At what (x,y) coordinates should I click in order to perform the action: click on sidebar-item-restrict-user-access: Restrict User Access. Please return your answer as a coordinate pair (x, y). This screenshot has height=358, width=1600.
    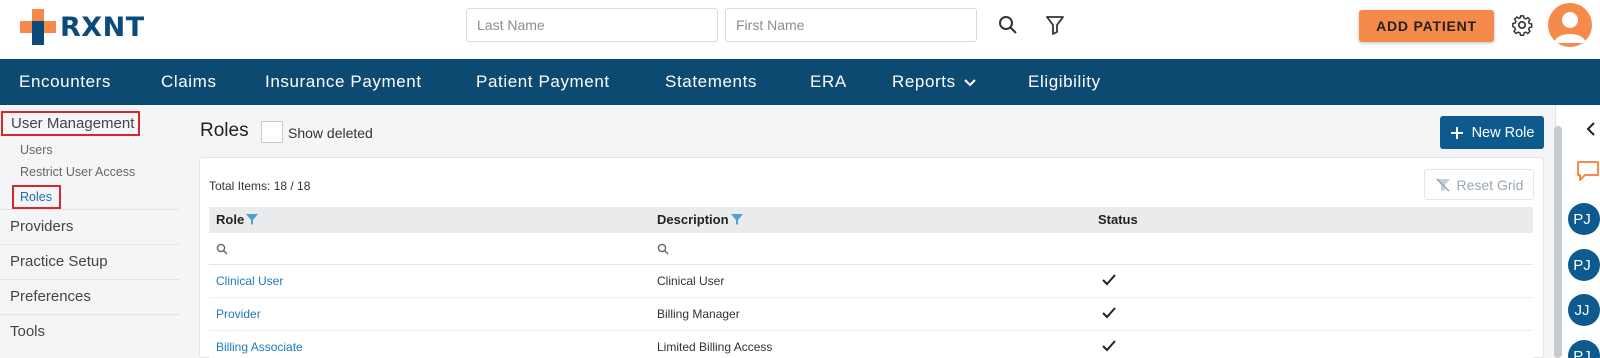
    Looking at the image, I should click on (77, 172).